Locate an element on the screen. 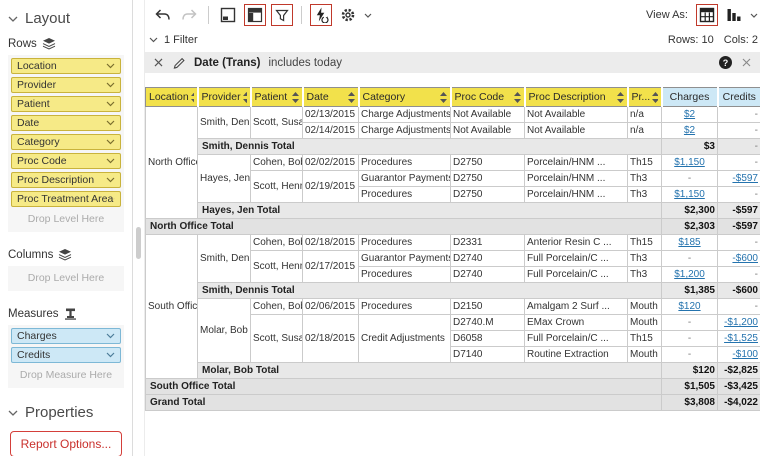 The image size is (760, 456). column-header-date: Date is located at coordinates (330, 97).